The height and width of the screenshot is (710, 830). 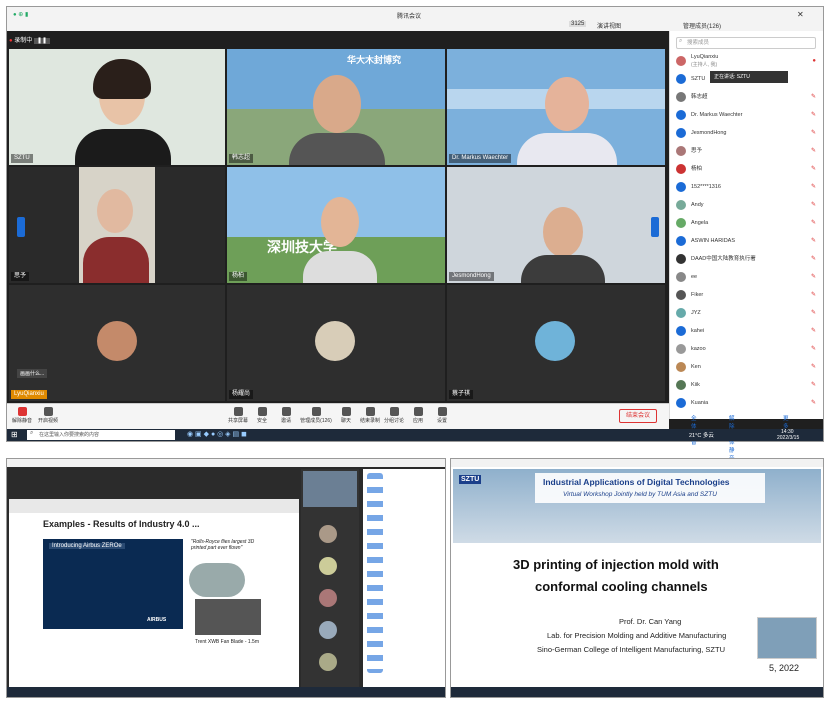 I want to click on tile-name: 思予, so click(x=20, y=276).